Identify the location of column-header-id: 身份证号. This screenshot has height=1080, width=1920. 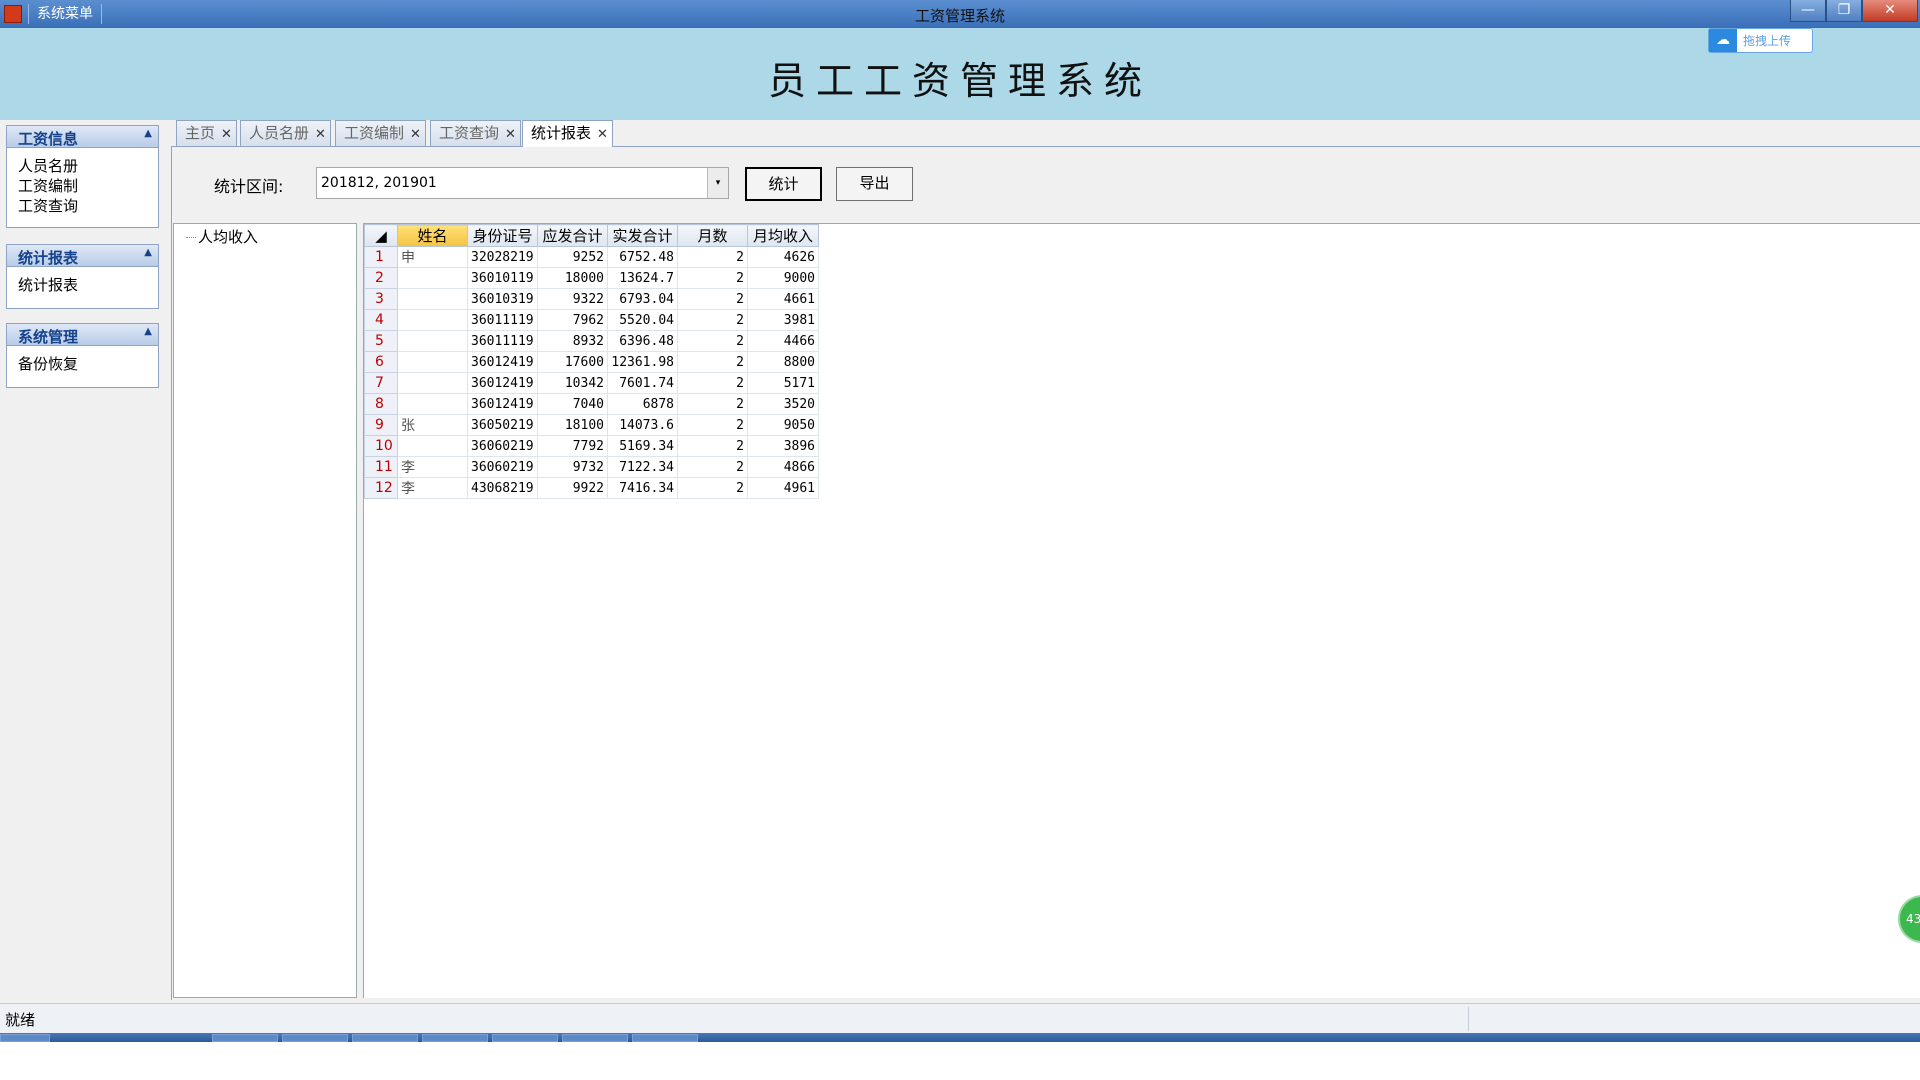
(502, 235).